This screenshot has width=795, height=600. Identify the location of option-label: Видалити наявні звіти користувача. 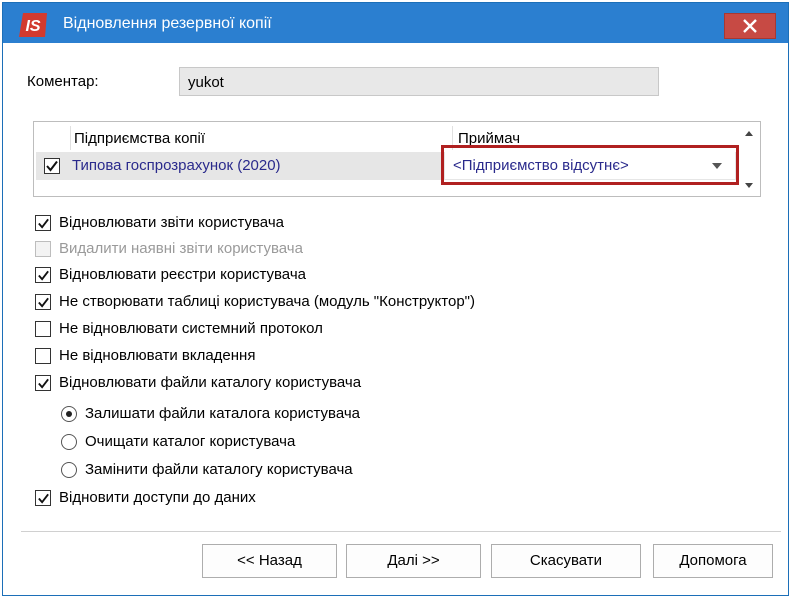
(181, 248).